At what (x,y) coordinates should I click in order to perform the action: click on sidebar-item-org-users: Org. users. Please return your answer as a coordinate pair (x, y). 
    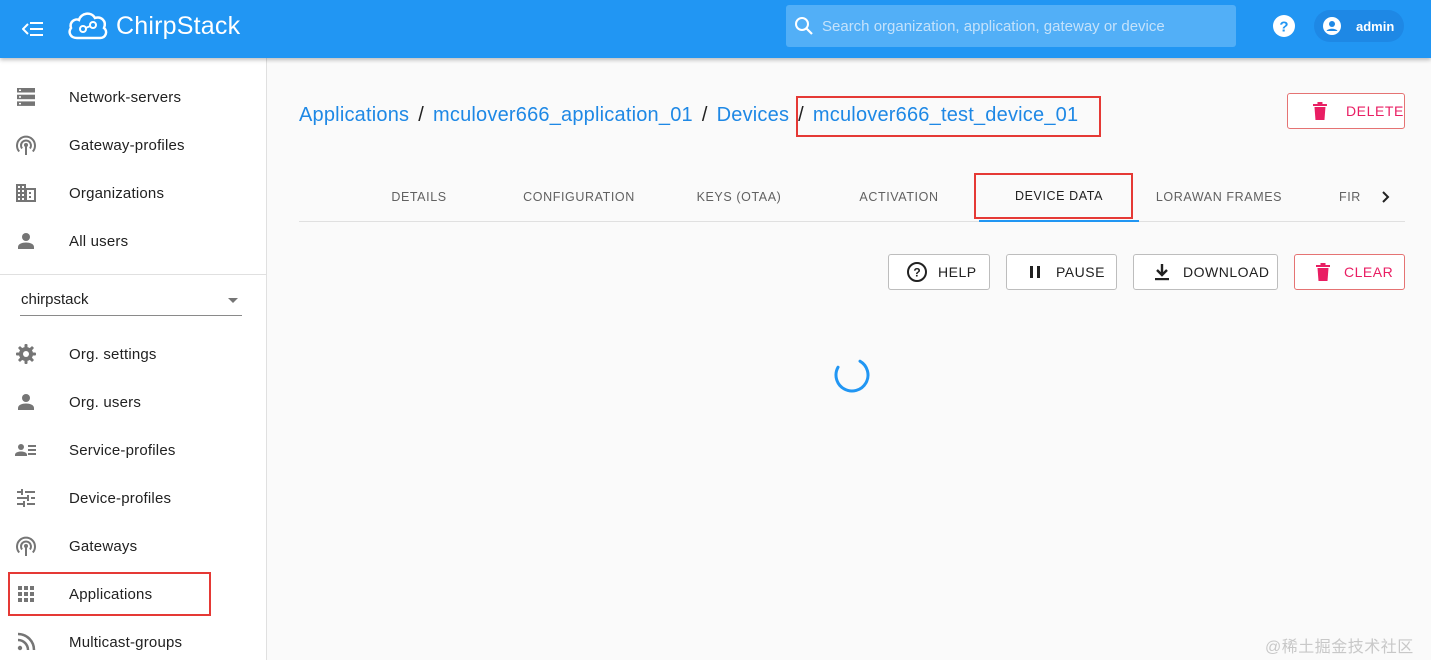
    Looking at the image, I should click on (133, 402).